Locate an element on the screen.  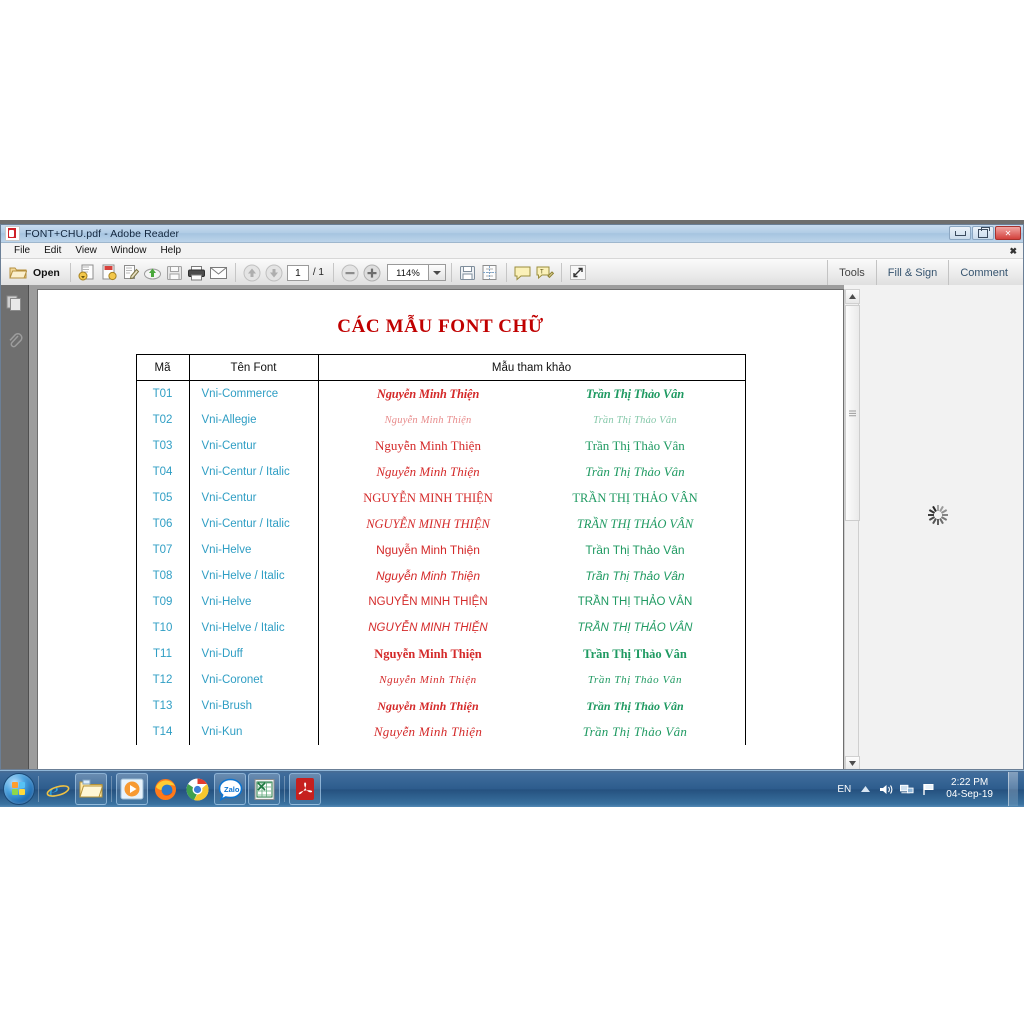
scroll-up-button is located at coordinates (852, 296).